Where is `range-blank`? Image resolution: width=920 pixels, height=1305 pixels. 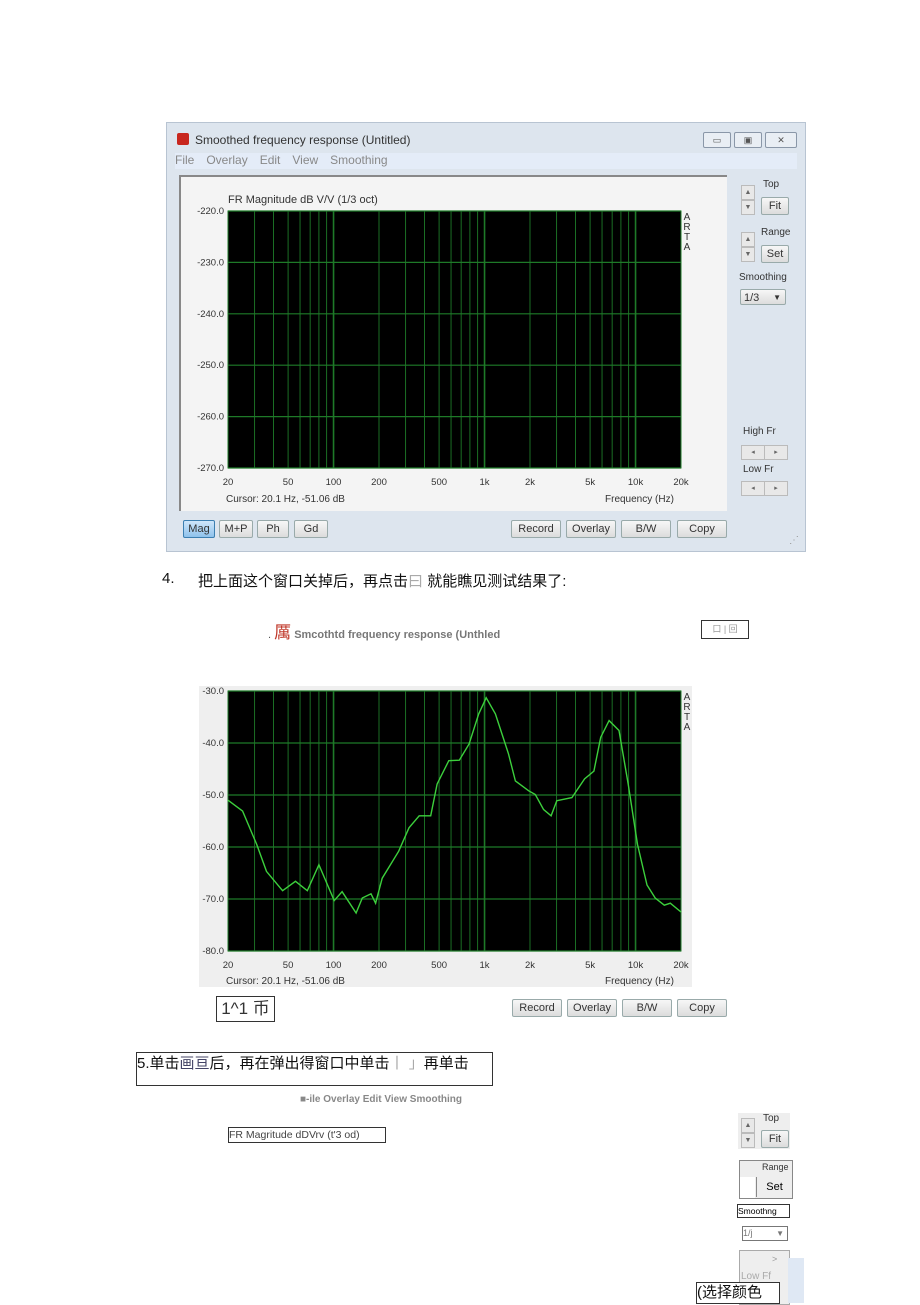 range-blank is located at coordinates (747, 1187).